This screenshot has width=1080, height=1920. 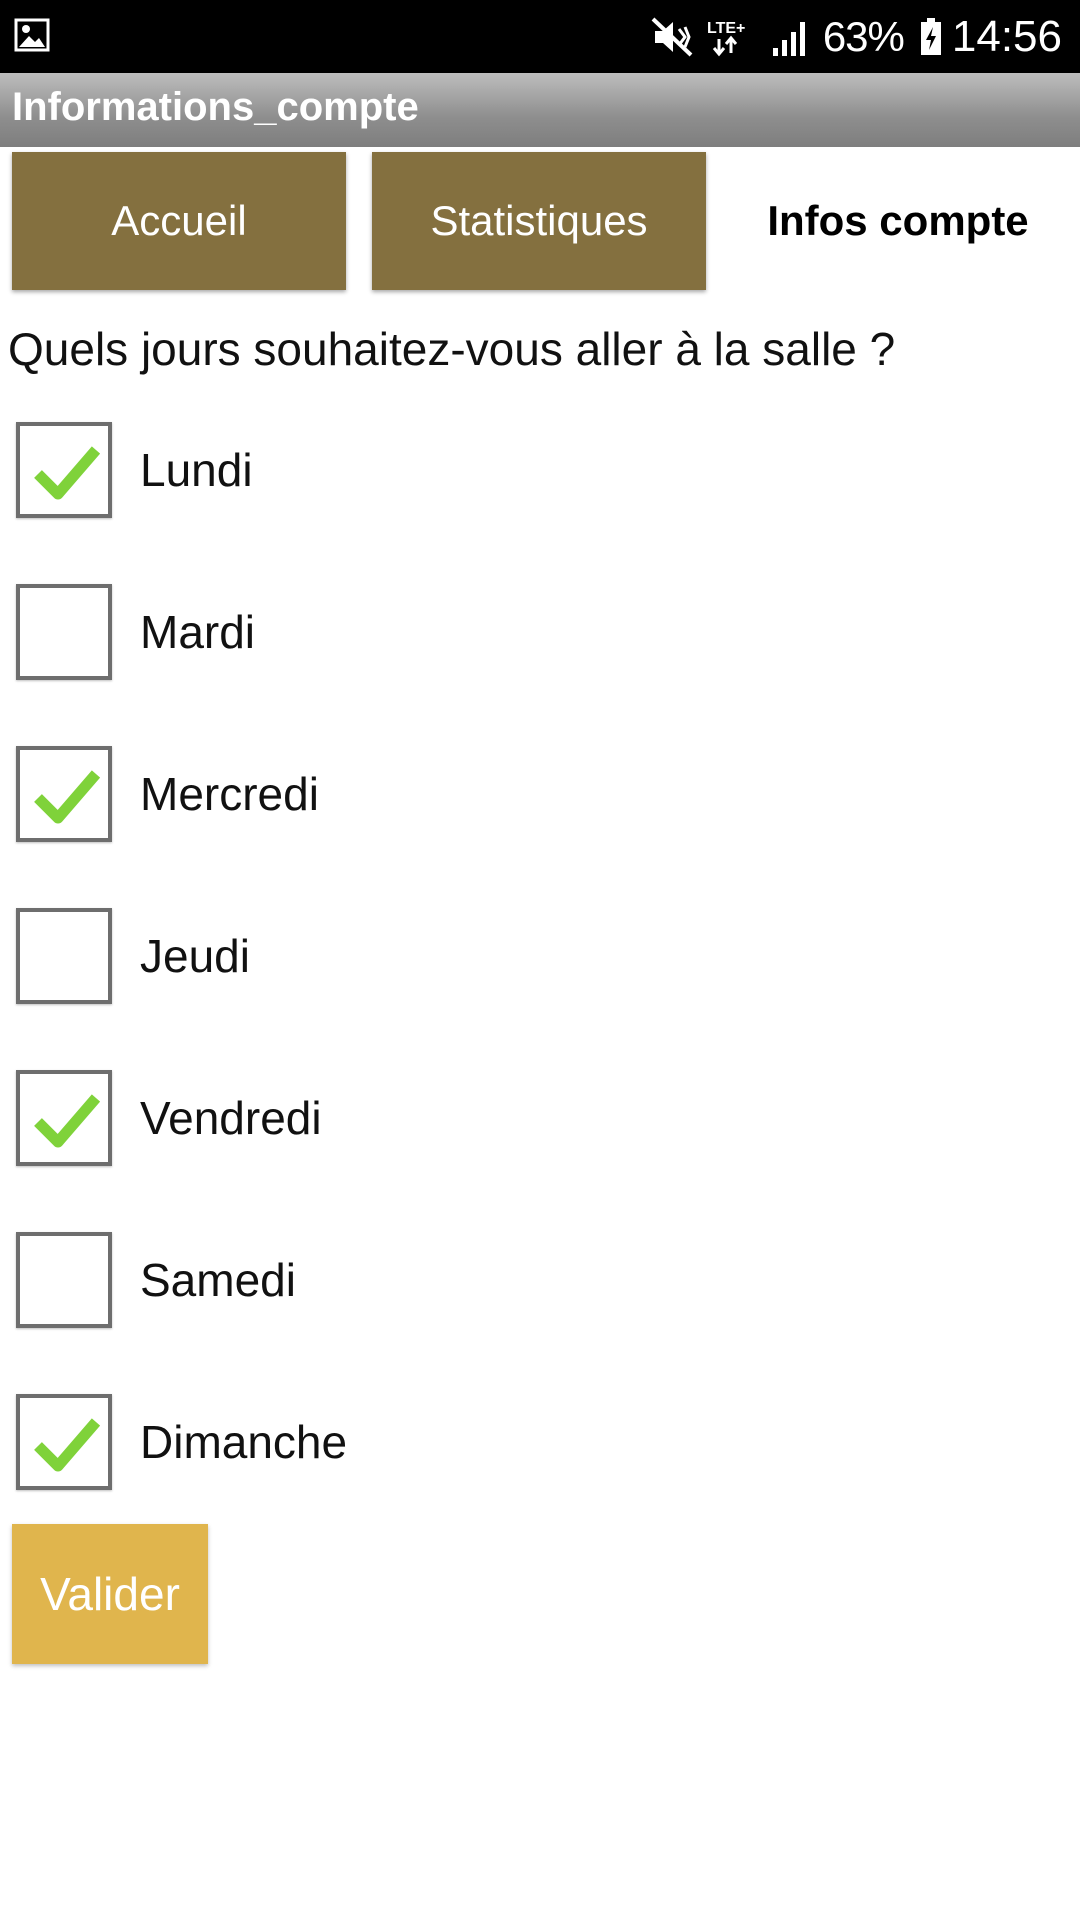 I want to click on status-bar: LTE+ 63% 14:56, so click(x=540, y=36).